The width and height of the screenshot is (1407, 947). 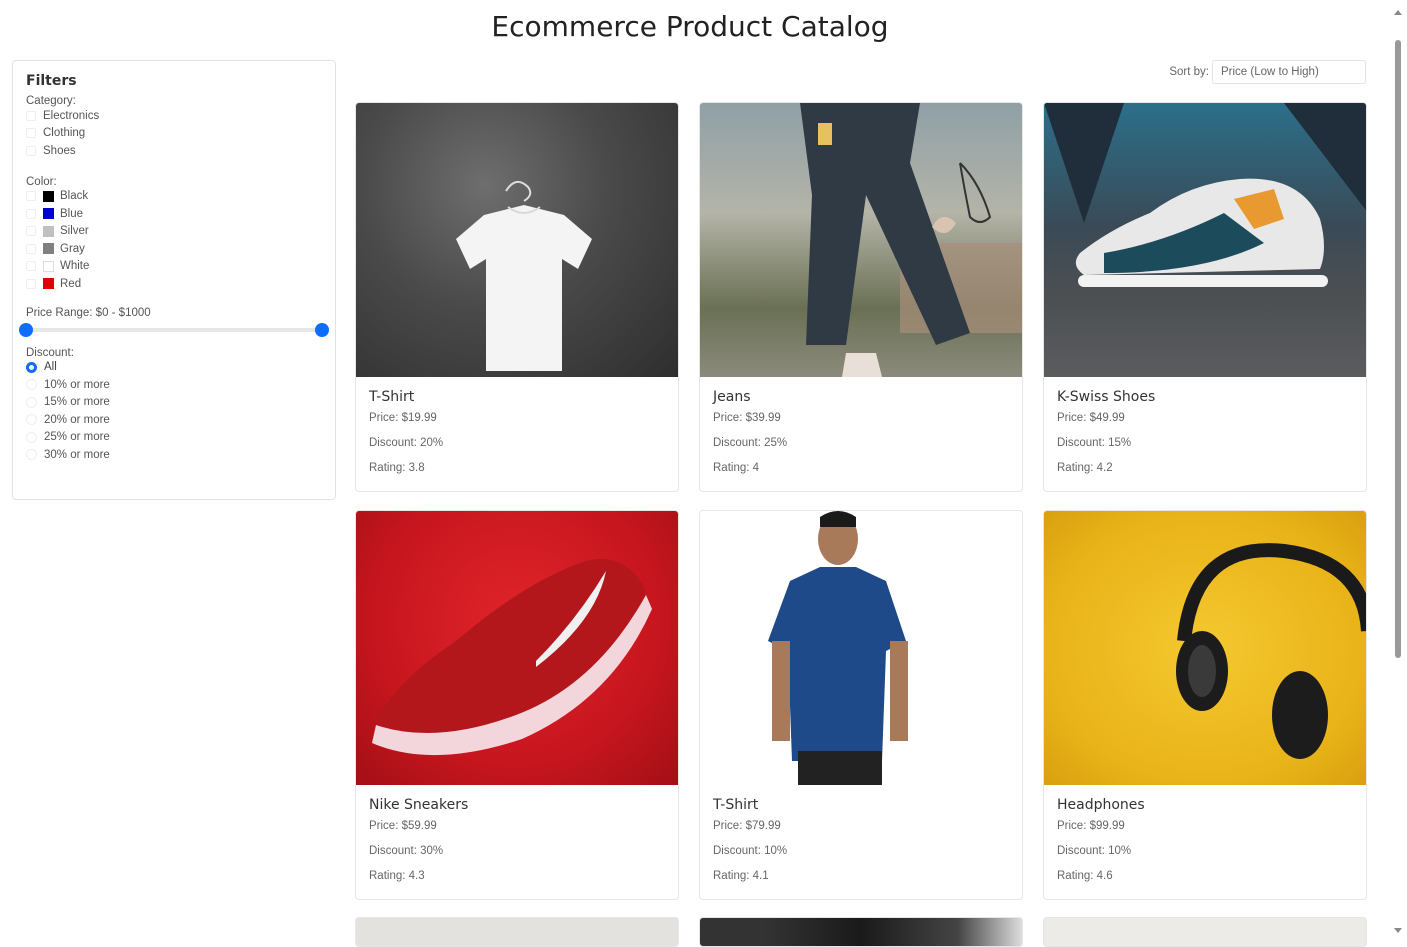 What do you see at coordinates (1085, 468) in the screenshot?
I see `product-rating: Rating: 4.2` at bounding box center [1085, 468].